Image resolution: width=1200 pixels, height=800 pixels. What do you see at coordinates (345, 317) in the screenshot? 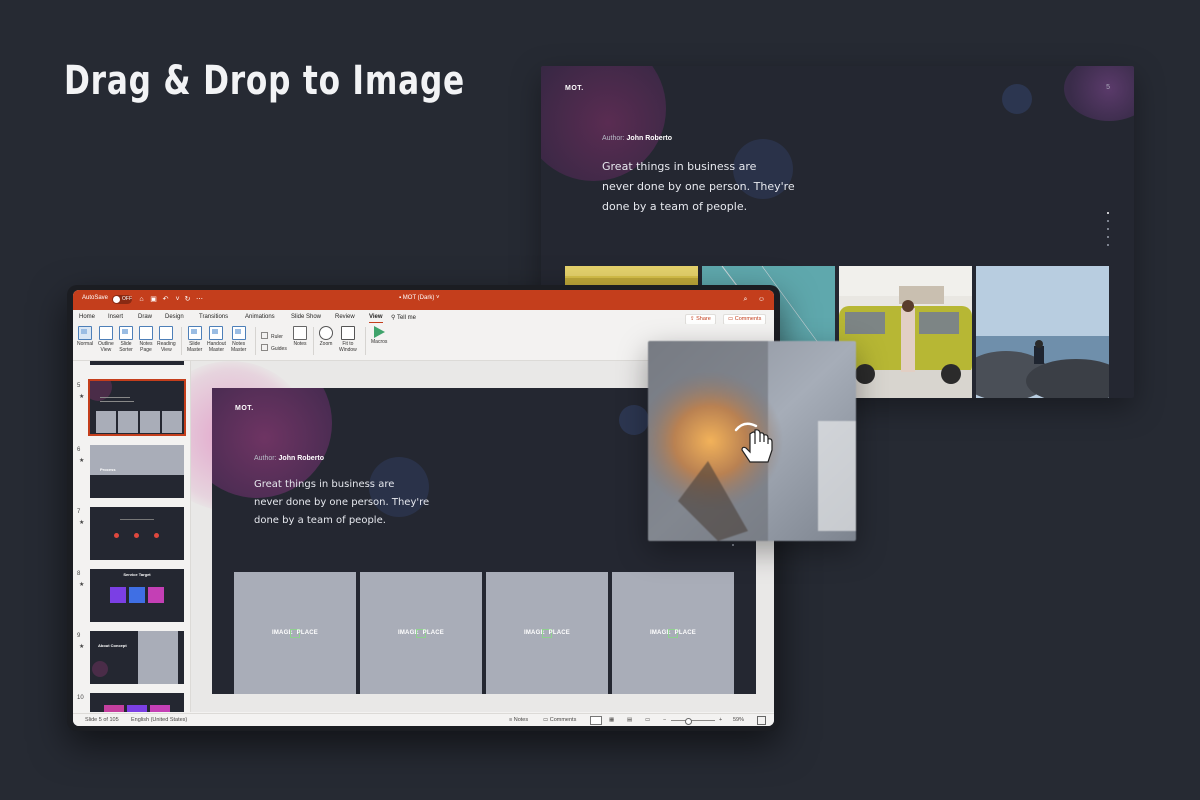
I see `tab-review: Review` at bounding box center [345, 317].